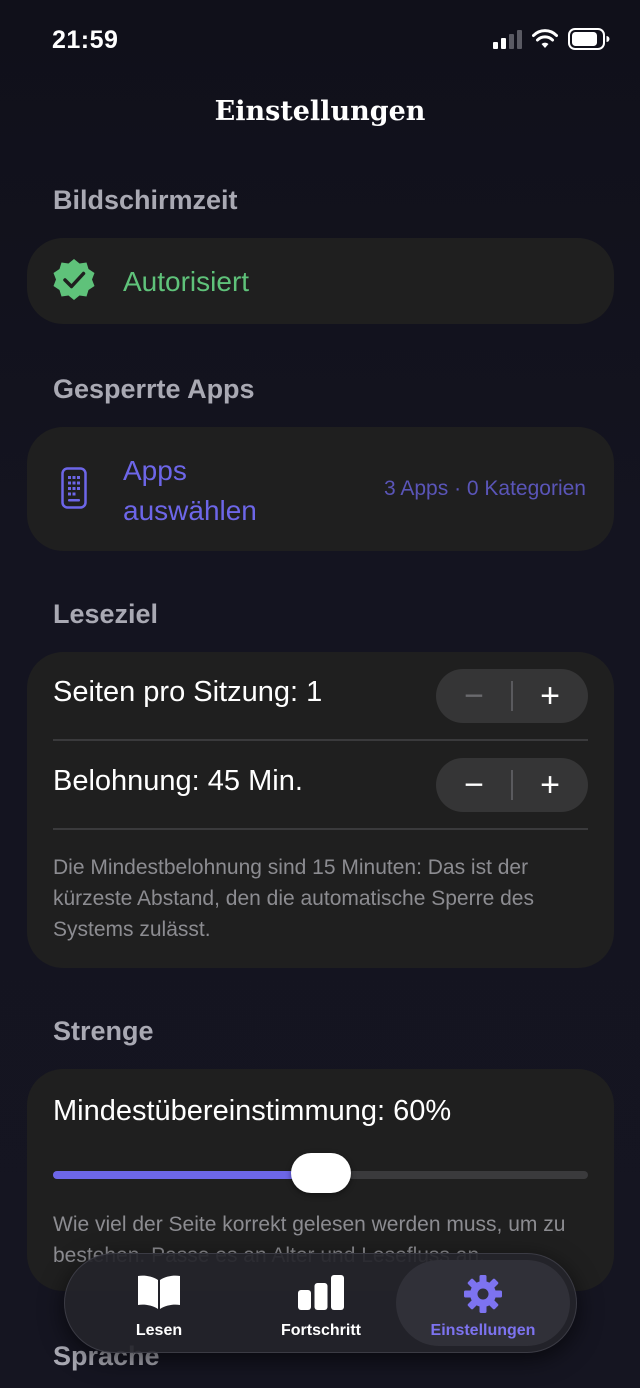  I want to click on reward-row: Belohnung: 45 Min. − +, so click(320, 785).